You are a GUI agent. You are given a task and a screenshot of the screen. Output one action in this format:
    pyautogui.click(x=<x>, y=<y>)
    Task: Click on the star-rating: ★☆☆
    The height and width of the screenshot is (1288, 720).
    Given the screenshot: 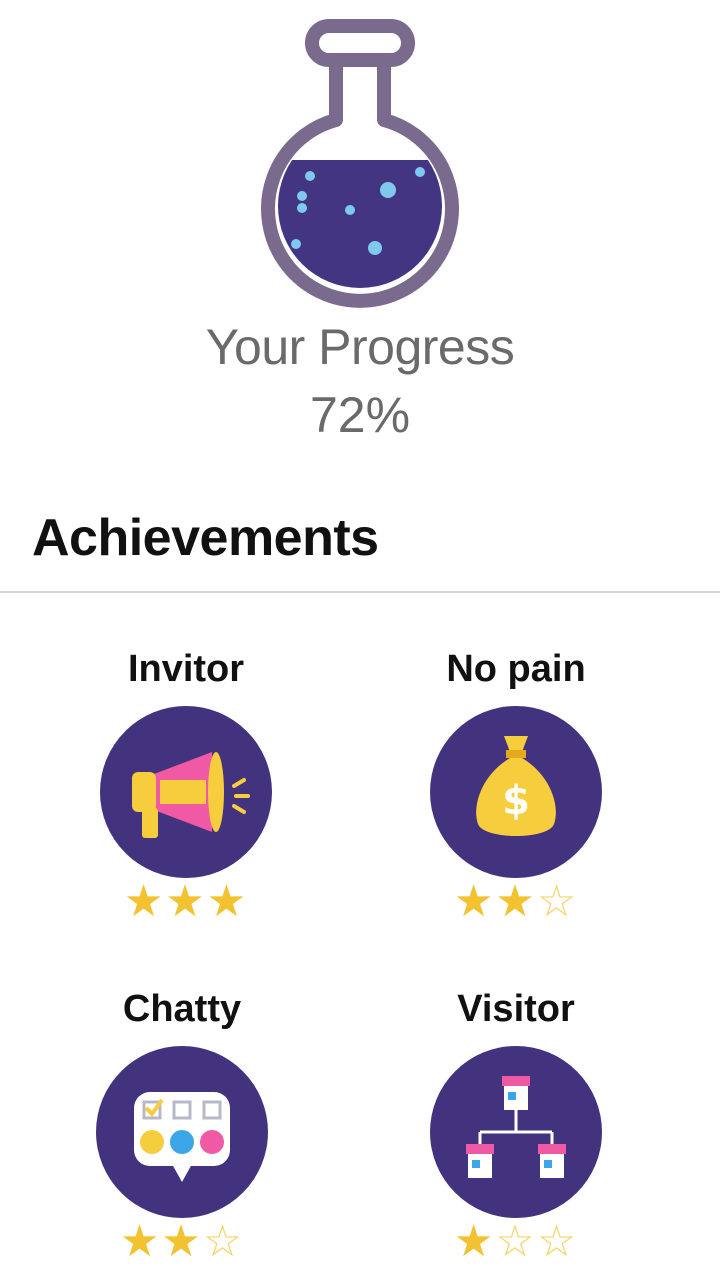 What is the action you would take?
    pyautogui.click(x=516, y=1242)
    